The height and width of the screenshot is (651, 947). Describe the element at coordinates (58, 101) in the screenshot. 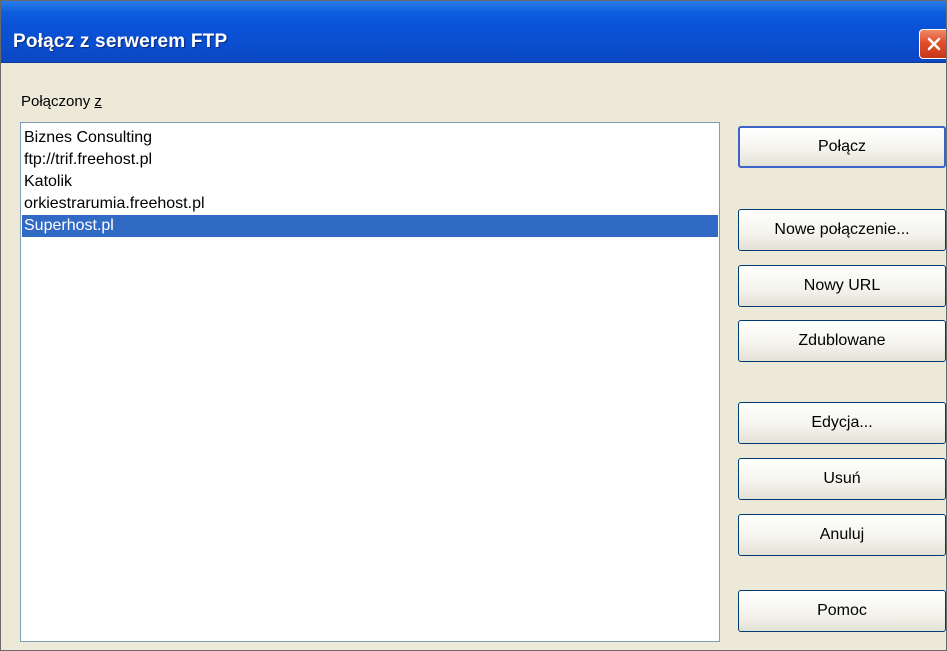

I see `connections-label-text: Połączony` at that location.